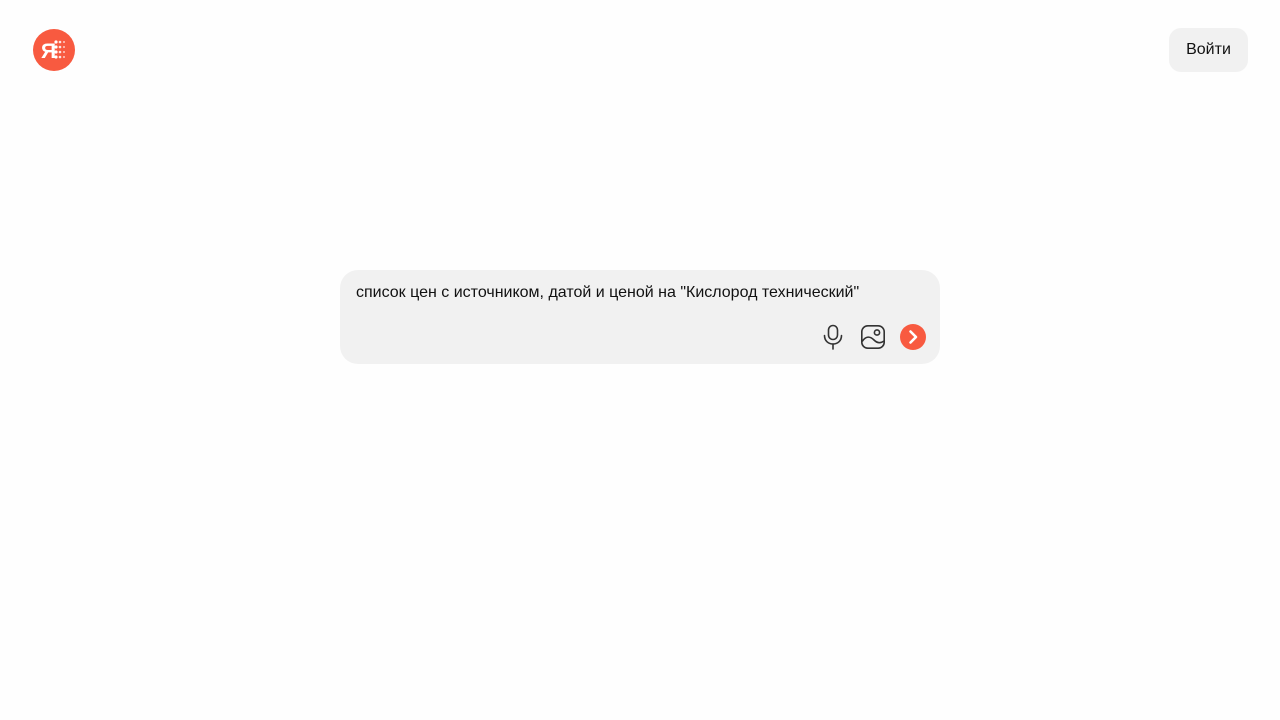 This screenshot has width=1280, height=720. I want to click on search-actions, so click(873, 337).